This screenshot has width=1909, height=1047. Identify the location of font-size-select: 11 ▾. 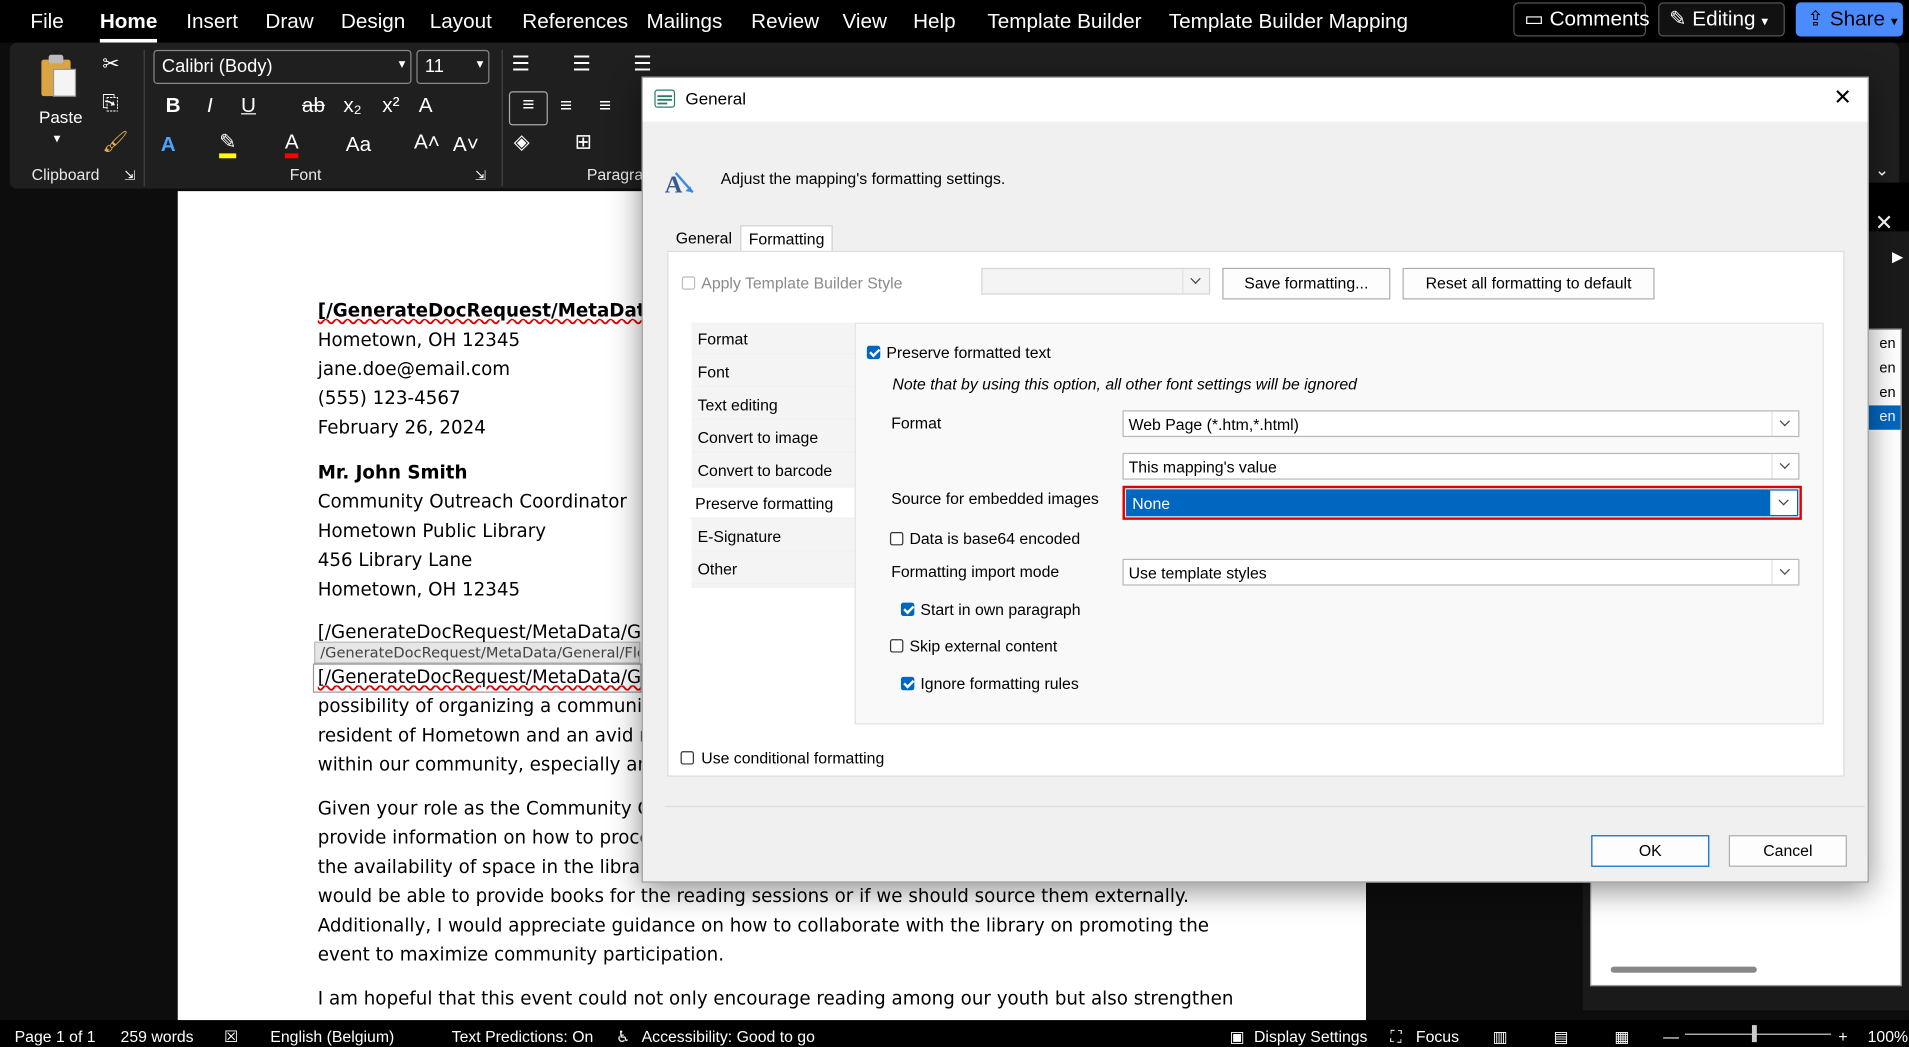
(453, 67).